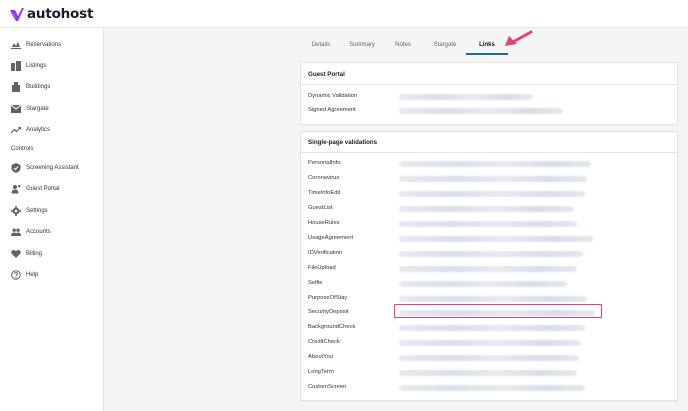 This screenshot has width=688, height=411. I want to click on sidebar-item-guest-portal: Guest Portal, so click(52, 189).